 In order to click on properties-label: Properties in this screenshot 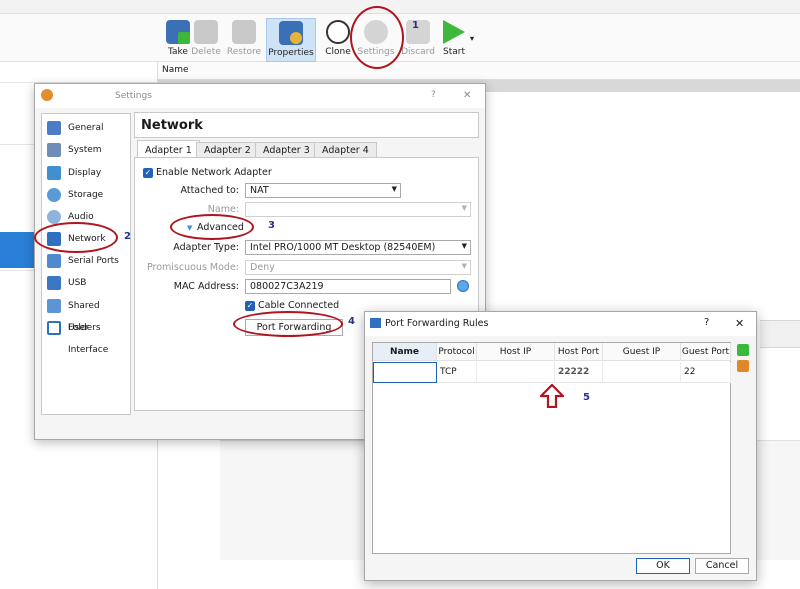, I will do `click(291, 53)`.